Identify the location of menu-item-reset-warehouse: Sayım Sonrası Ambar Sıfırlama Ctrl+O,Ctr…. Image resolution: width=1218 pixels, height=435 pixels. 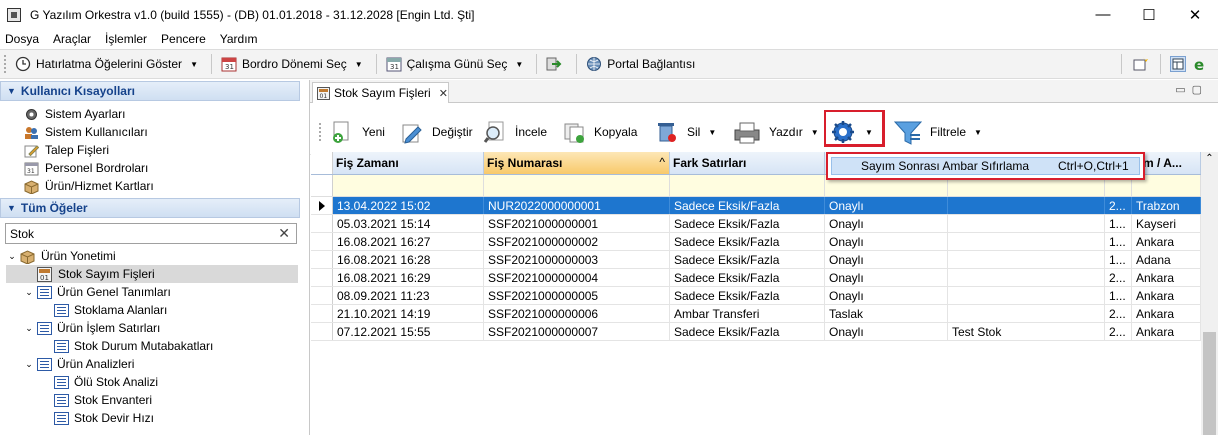
(985, 166).